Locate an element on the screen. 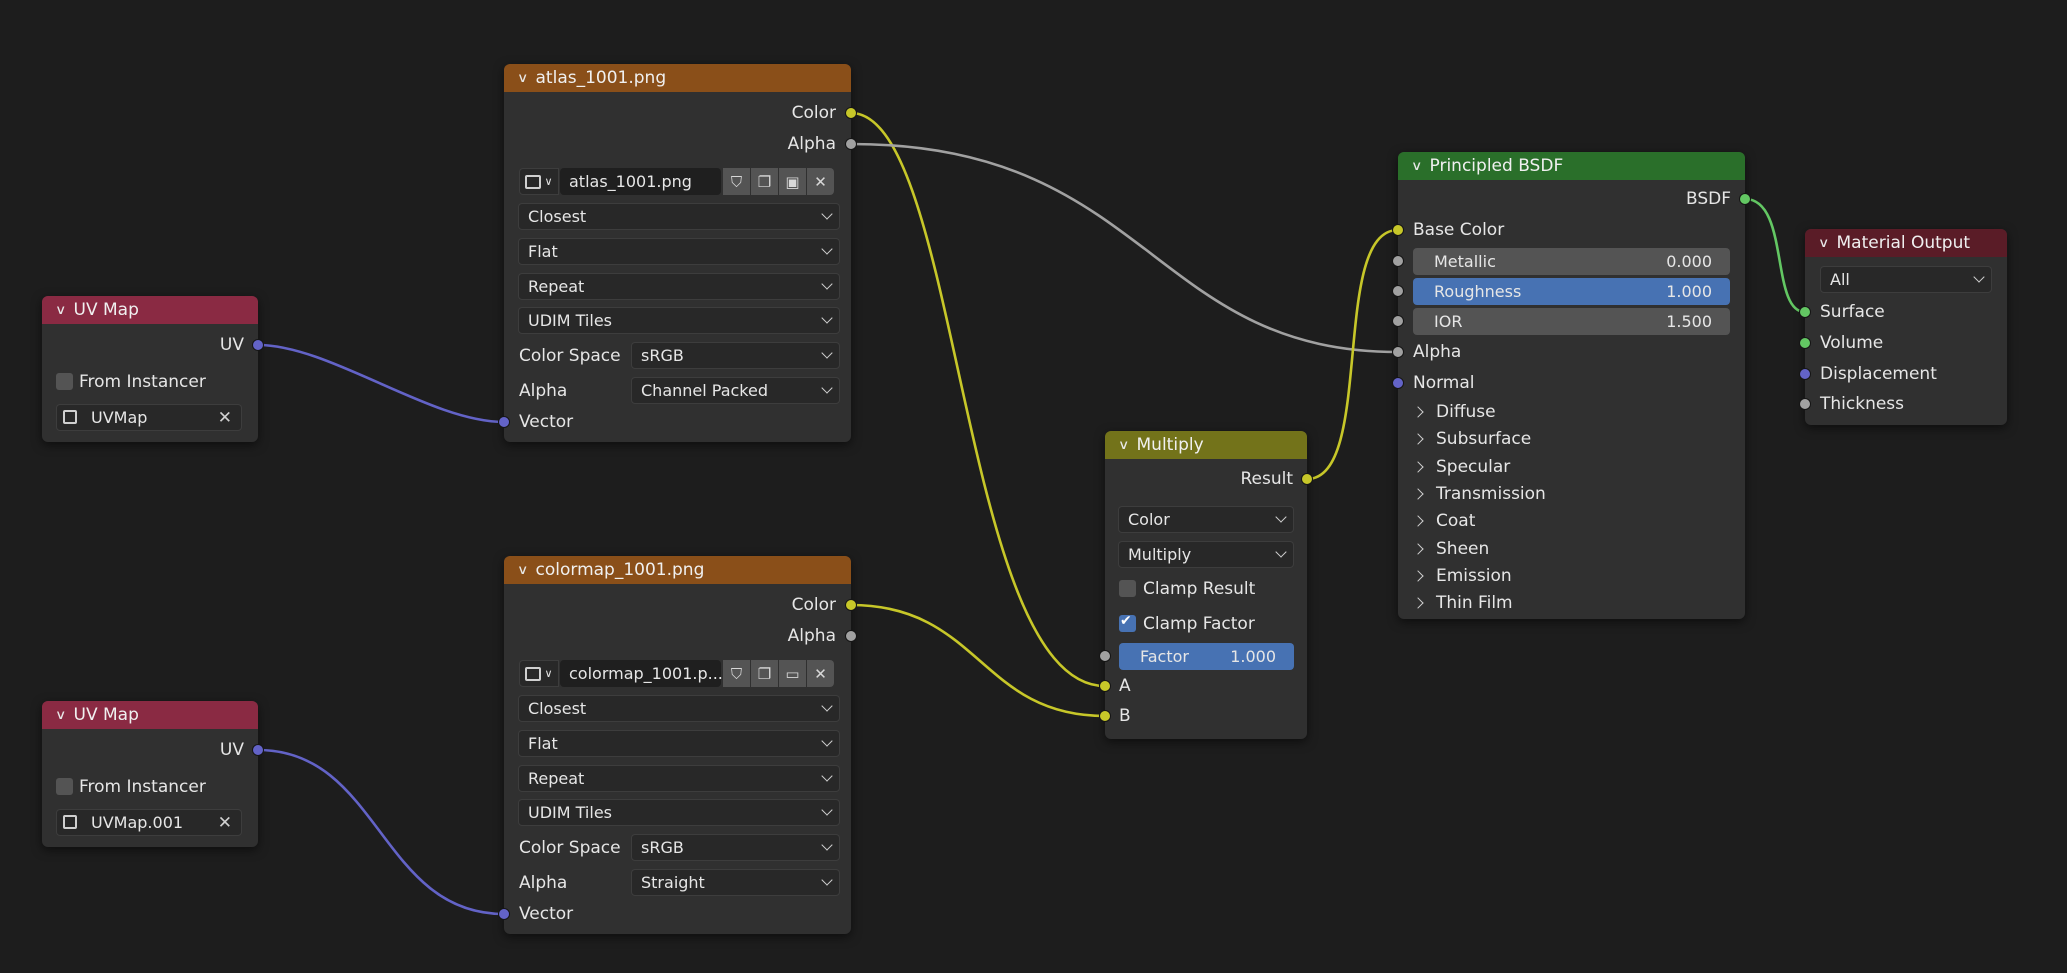  roughness-slider: Roughness 1.000 is located at coordinates (1571, 291).